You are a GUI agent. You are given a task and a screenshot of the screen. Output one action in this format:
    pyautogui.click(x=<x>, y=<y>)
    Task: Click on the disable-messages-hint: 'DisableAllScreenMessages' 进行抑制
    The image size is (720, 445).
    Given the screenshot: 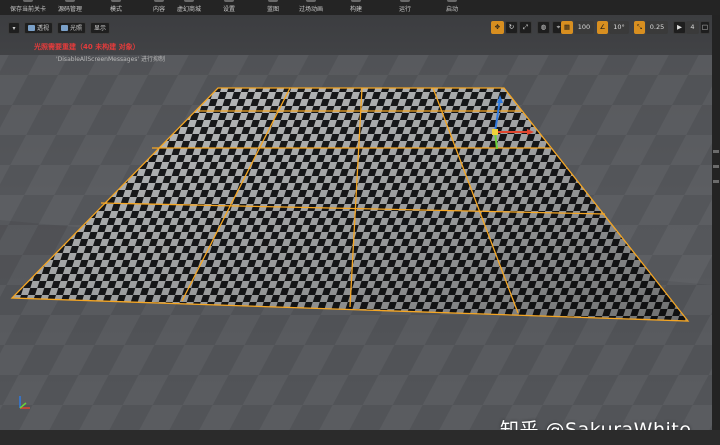 What is the action you would take?
    pyautogui.click(x=110, y=59)
    